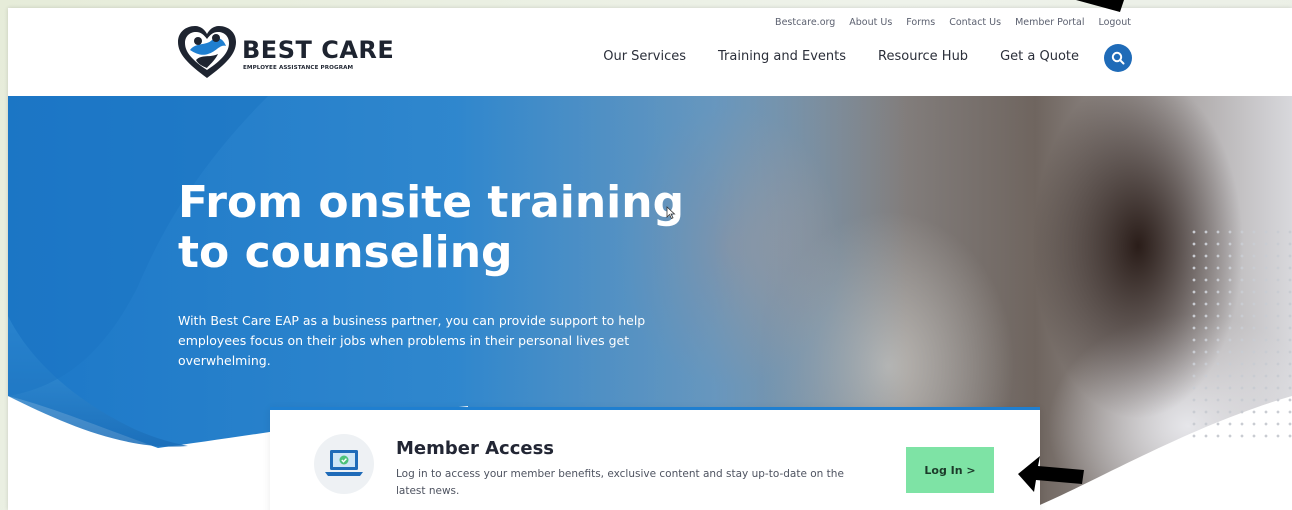 The height and width of the screenshot is (510, 1292). What do you see at coordinates (1039, 56) in the screenshot?
I see `nav-get-quote: Get a Quote` at bounding box center [1039, 56].